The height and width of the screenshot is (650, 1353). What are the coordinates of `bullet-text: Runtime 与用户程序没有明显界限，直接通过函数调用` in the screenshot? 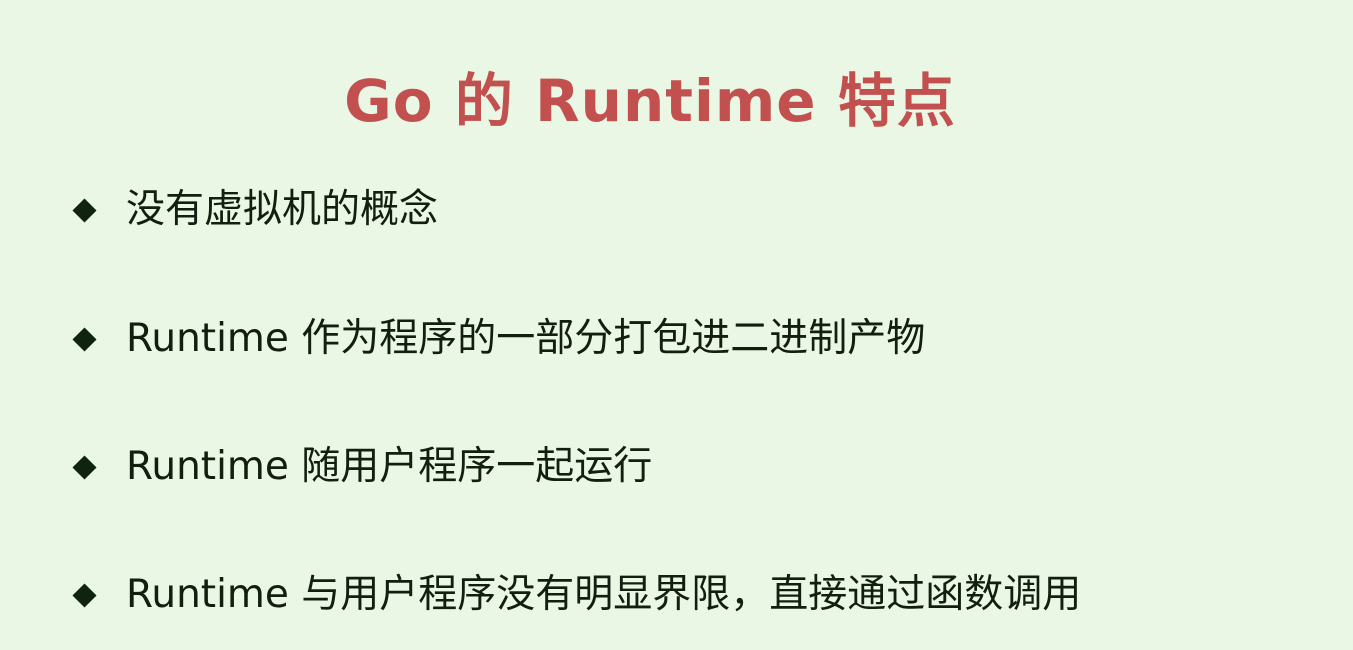 It's located at (604, 594).